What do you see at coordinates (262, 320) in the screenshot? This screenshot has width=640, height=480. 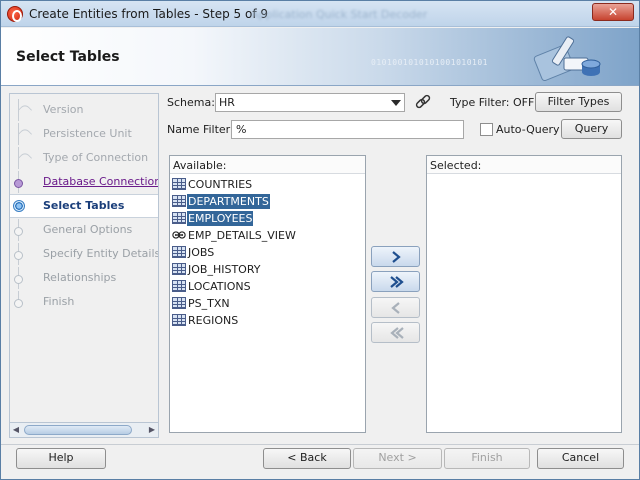 I see `list-item: REGIONS` at bounding box center [262, 320].